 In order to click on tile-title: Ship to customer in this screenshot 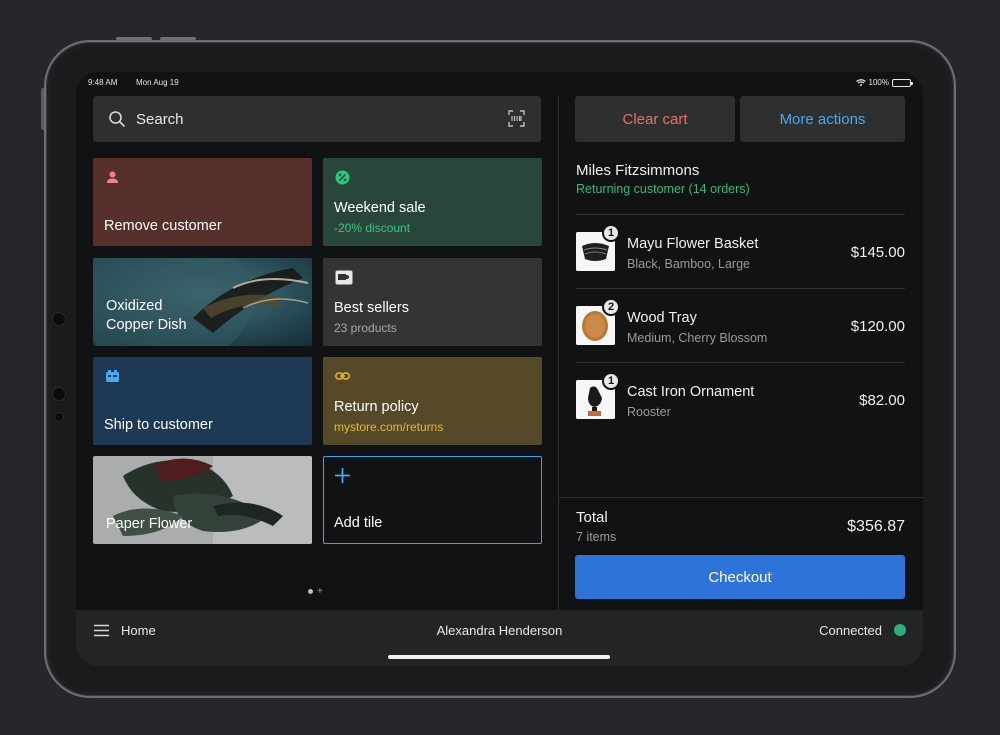, I will do `click(158, 425)`.